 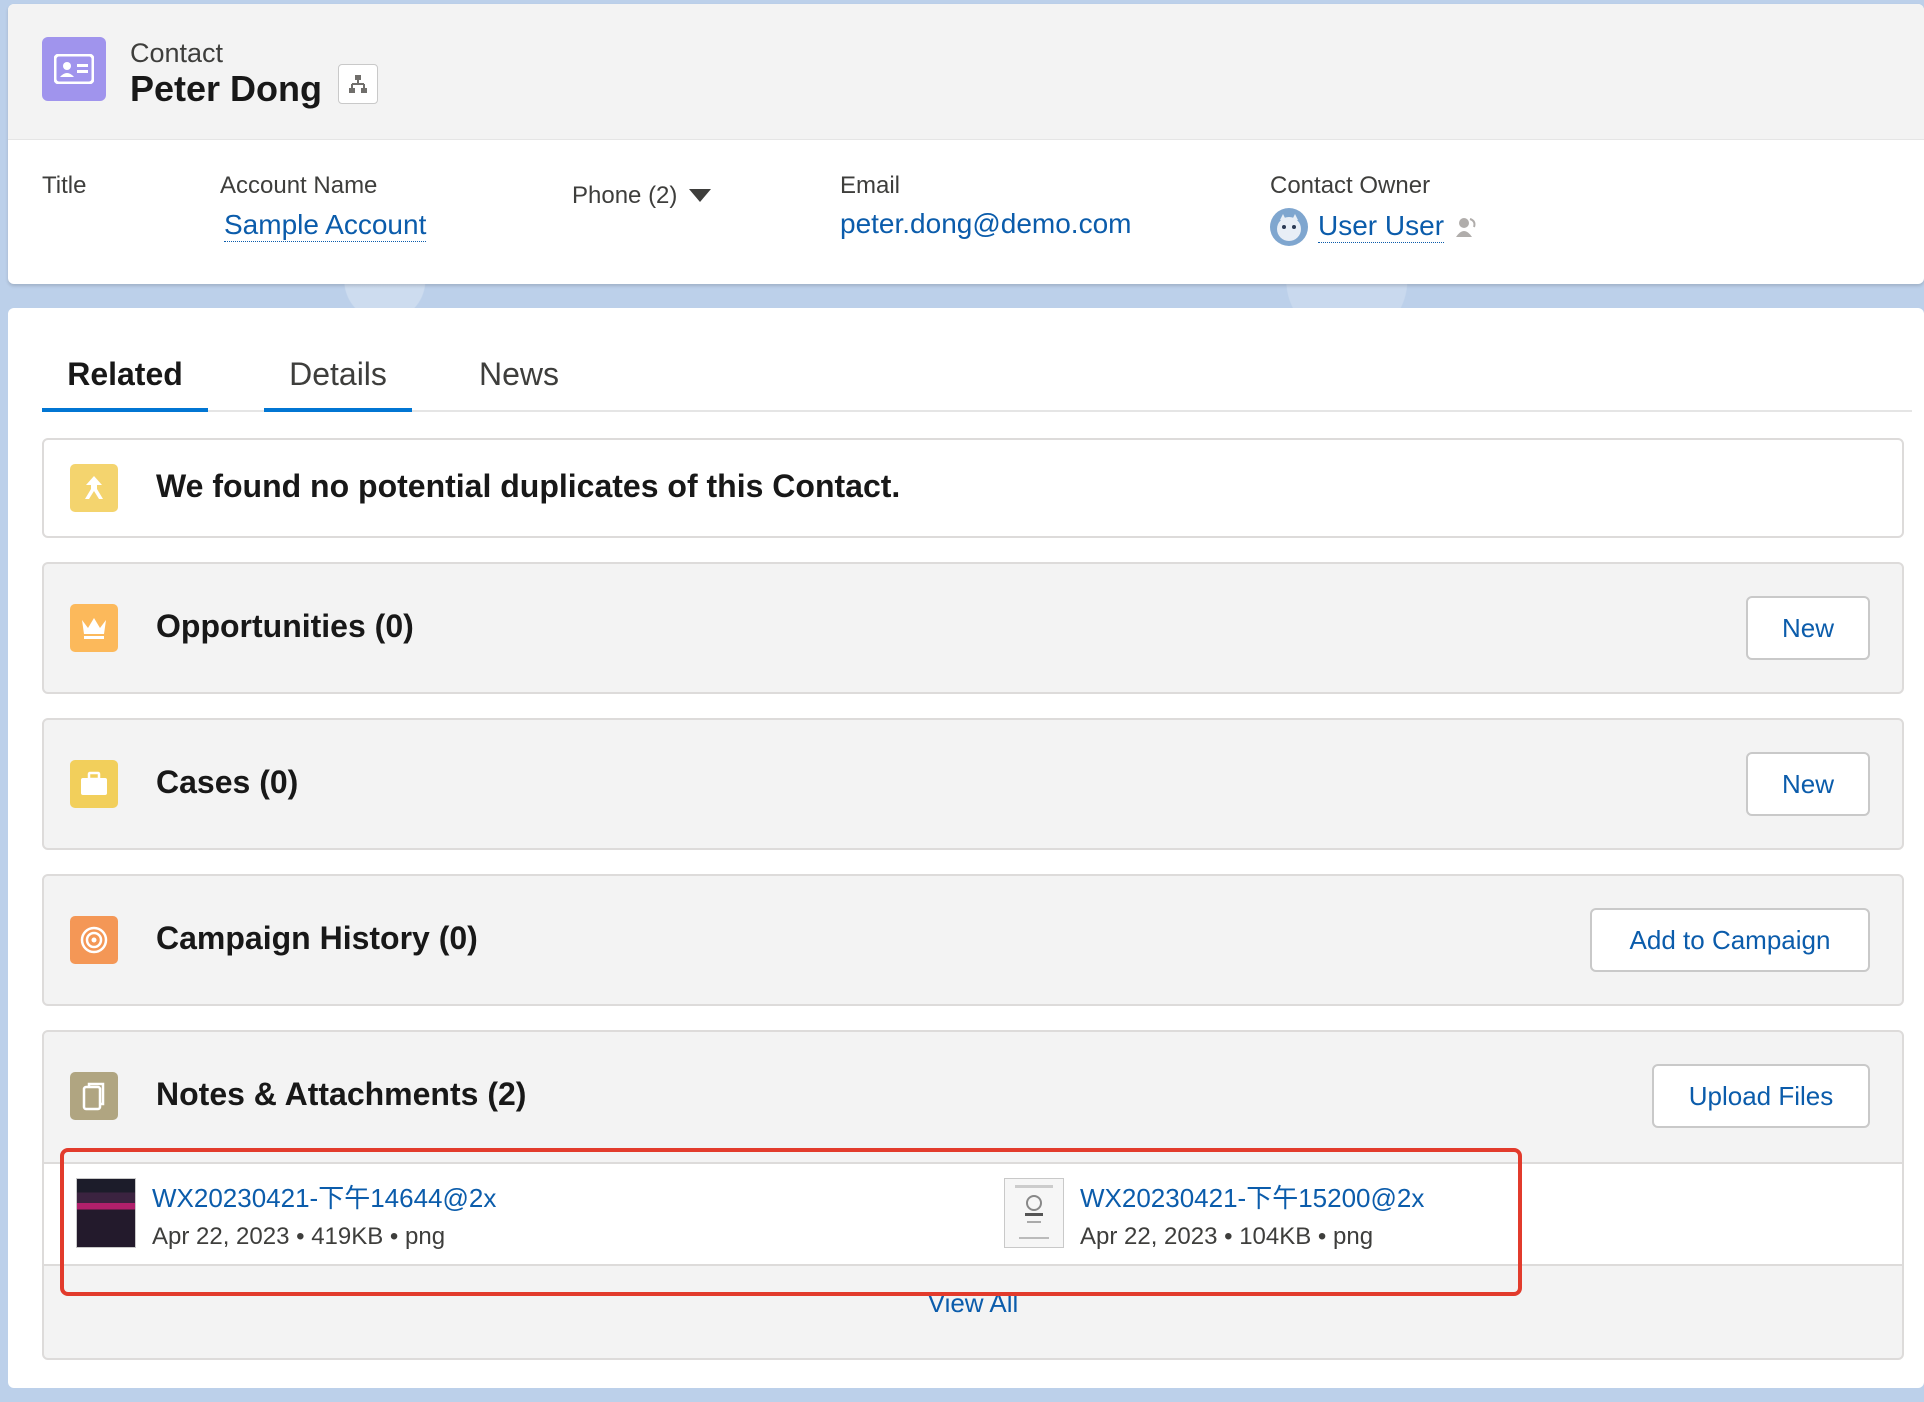 What do you see at coordinates (1761, 1096) in the screenshot?
I see `upload-files-button: Upload Files` at bounding box center [1761, 1096].